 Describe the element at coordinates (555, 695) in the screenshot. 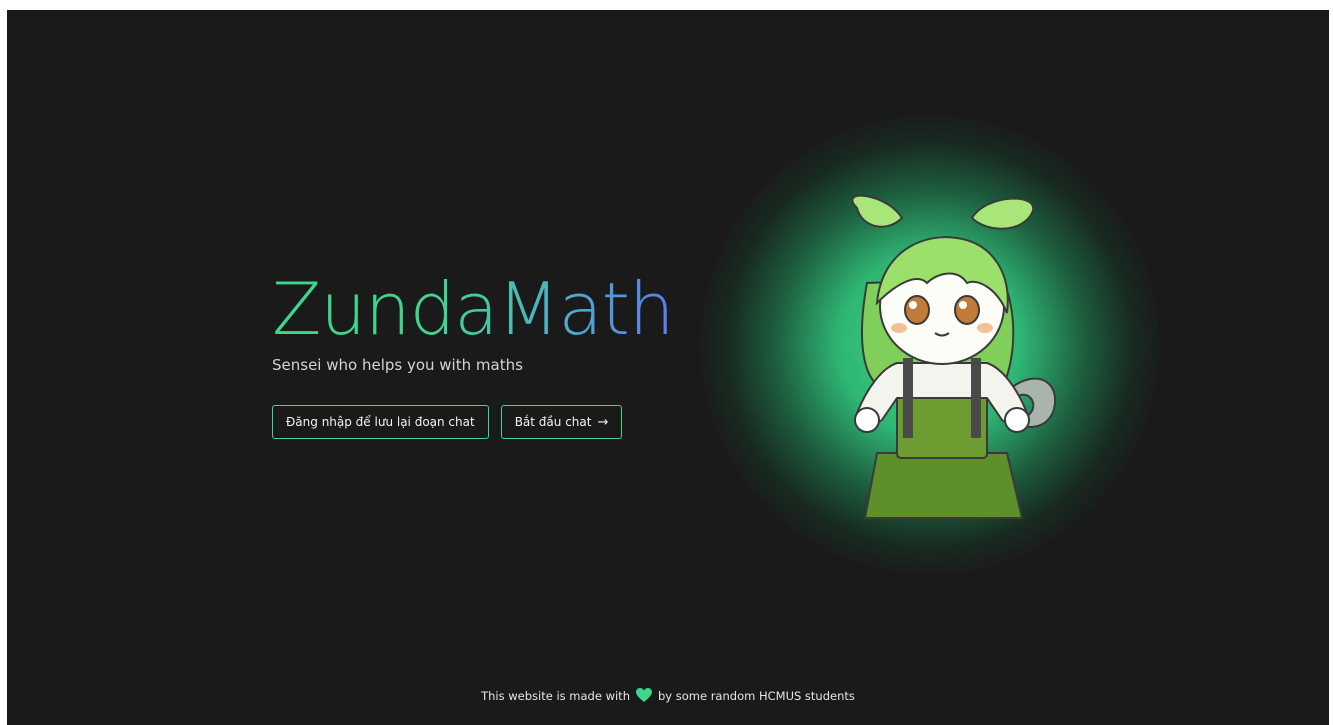

I see `footer-prefix: This website is made with` at that location.